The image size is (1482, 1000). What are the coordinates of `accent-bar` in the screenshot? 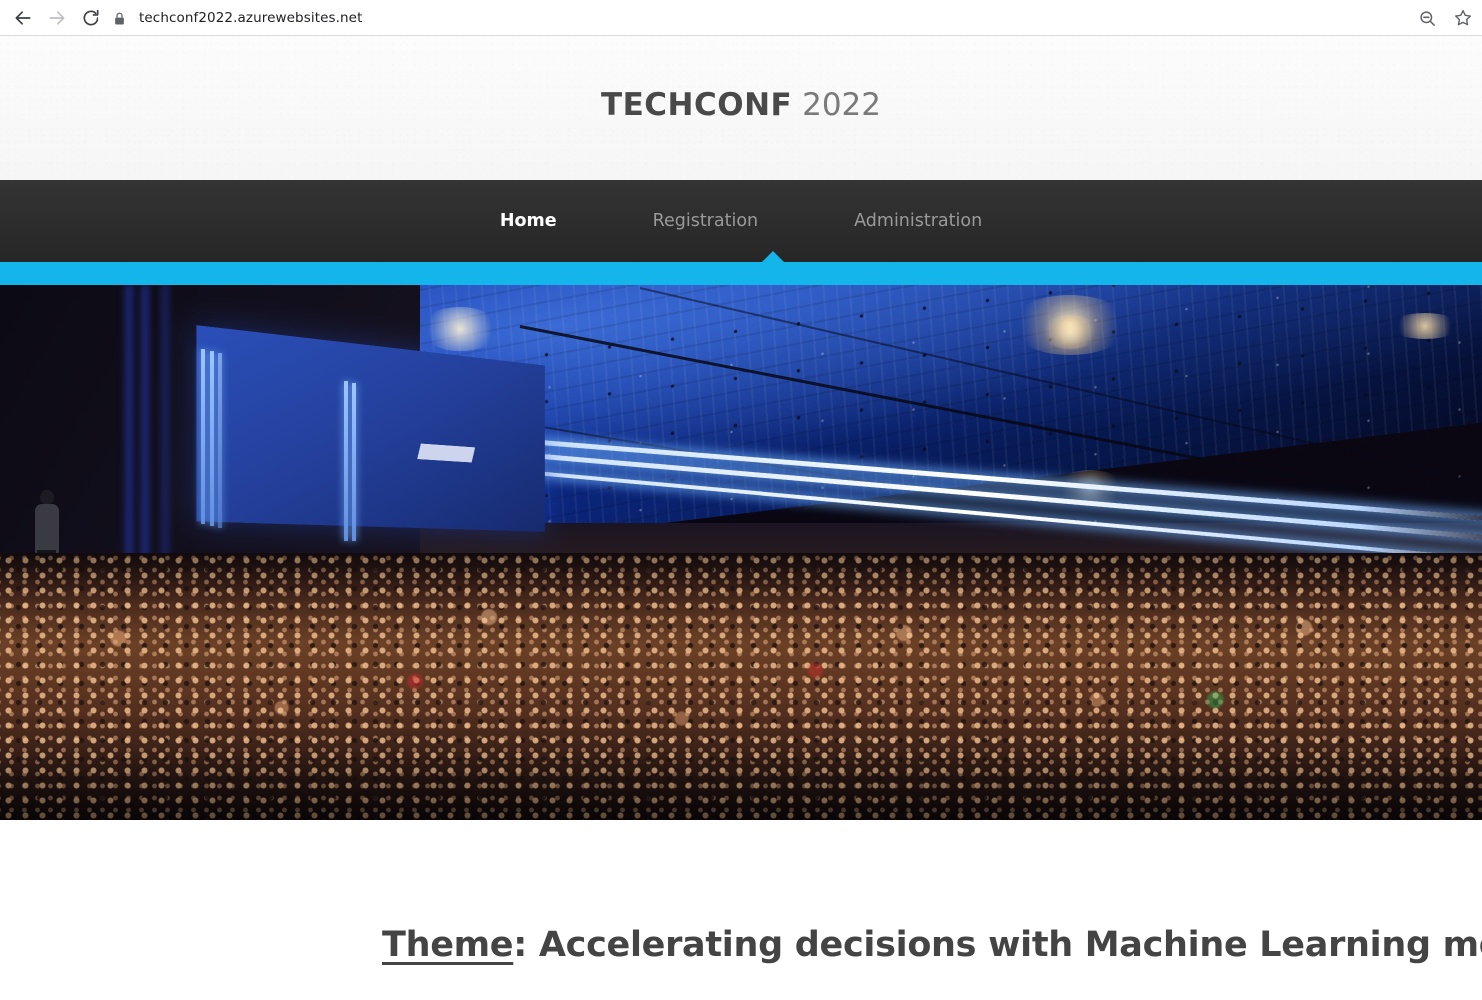 It's located at (741, 268).